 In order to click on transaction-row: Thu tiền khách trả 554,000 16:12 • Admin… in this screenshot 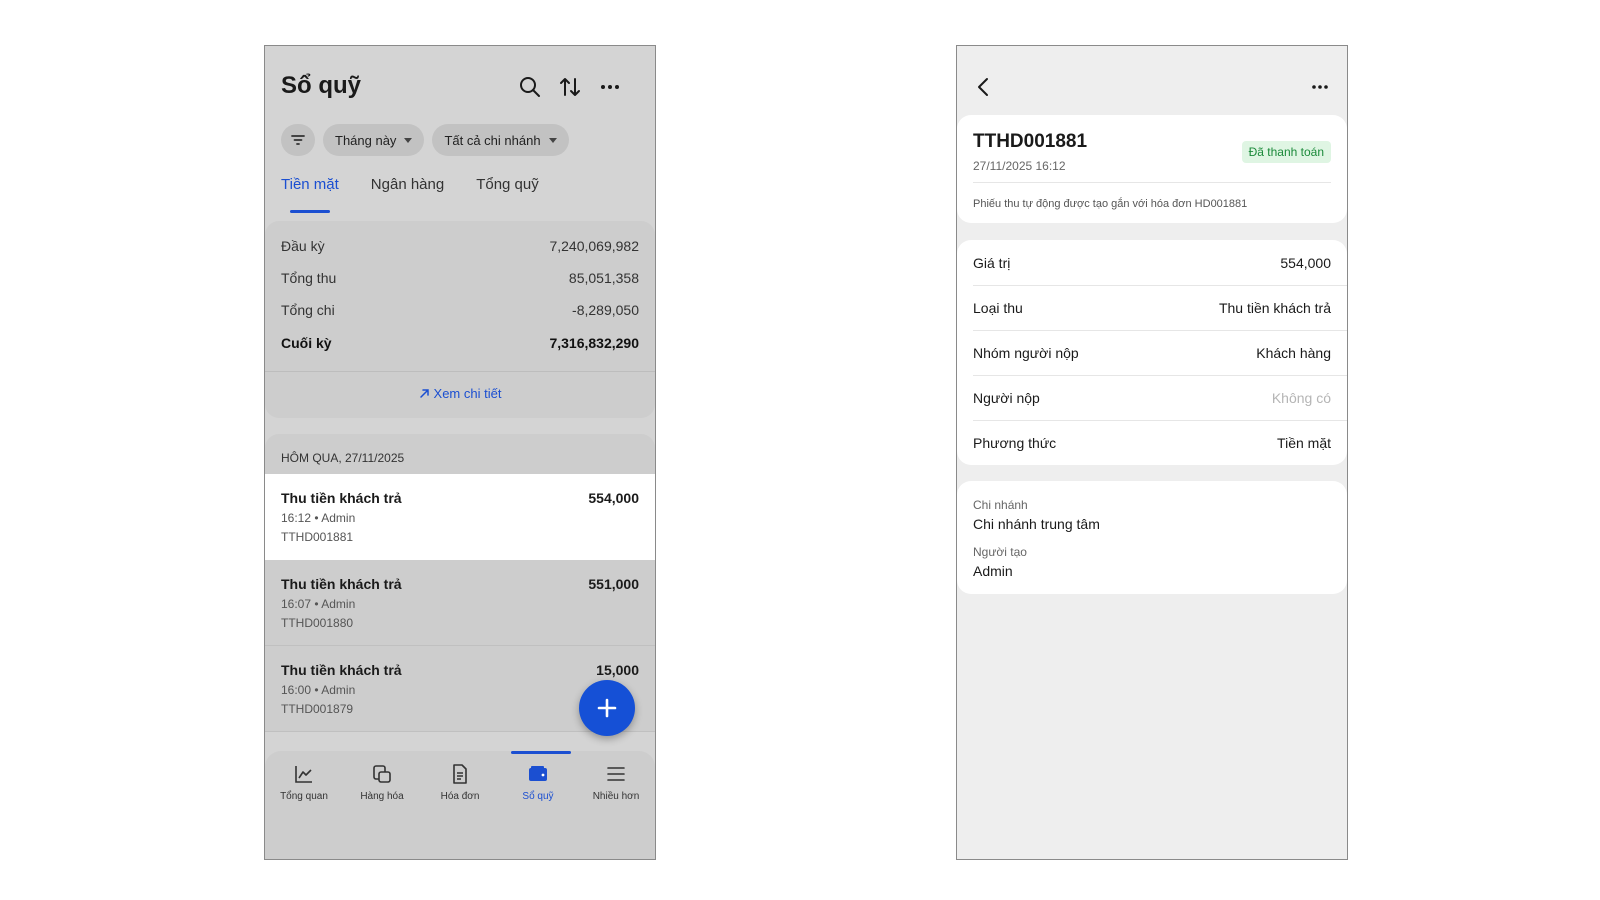, I will do `click(460, 517)`.